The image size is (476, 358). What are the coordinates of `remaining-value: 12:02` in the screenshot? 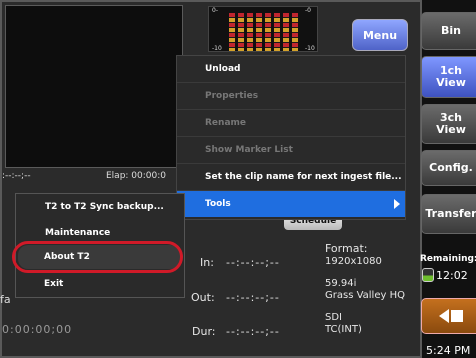 It's located at (445, 275).